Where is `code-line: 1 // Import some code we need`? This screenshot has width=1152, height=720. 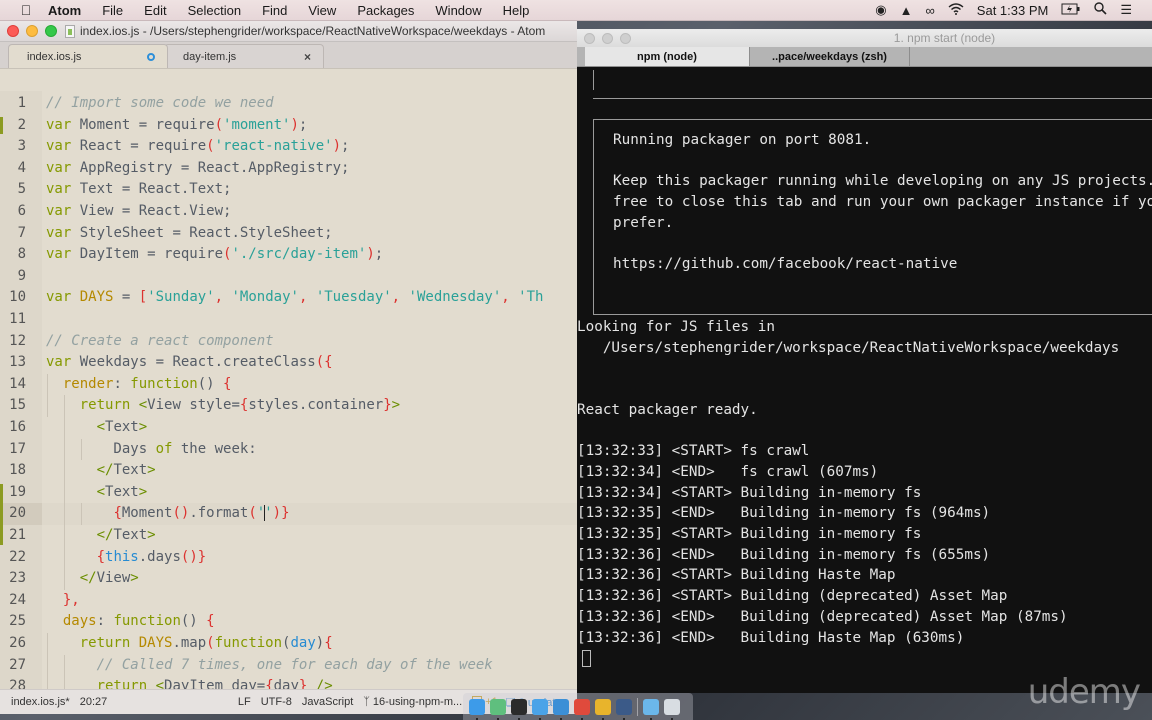 code-line: 1 // Import some code we need is located at coordinates (288, 104).